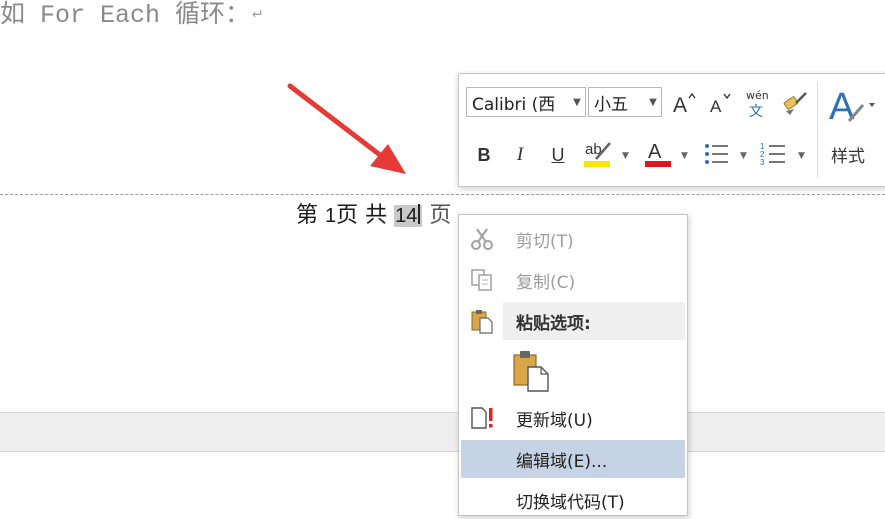 The height and width of the screenshot is (519, 885). What do you see at coordinates (756, 112) in the screenshot?
I see `phonetic-char: 文` at bounding box center [756, 112].